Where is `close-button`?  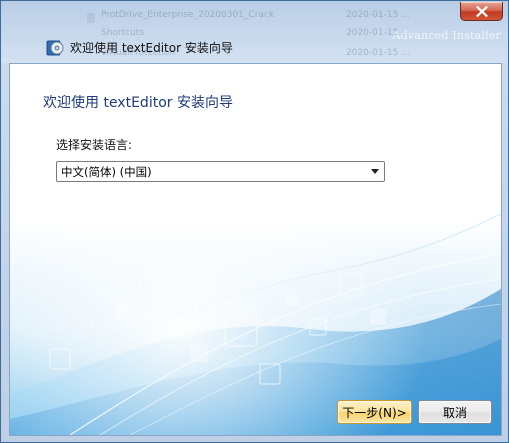
close-button is located at coordinates (481, 11).